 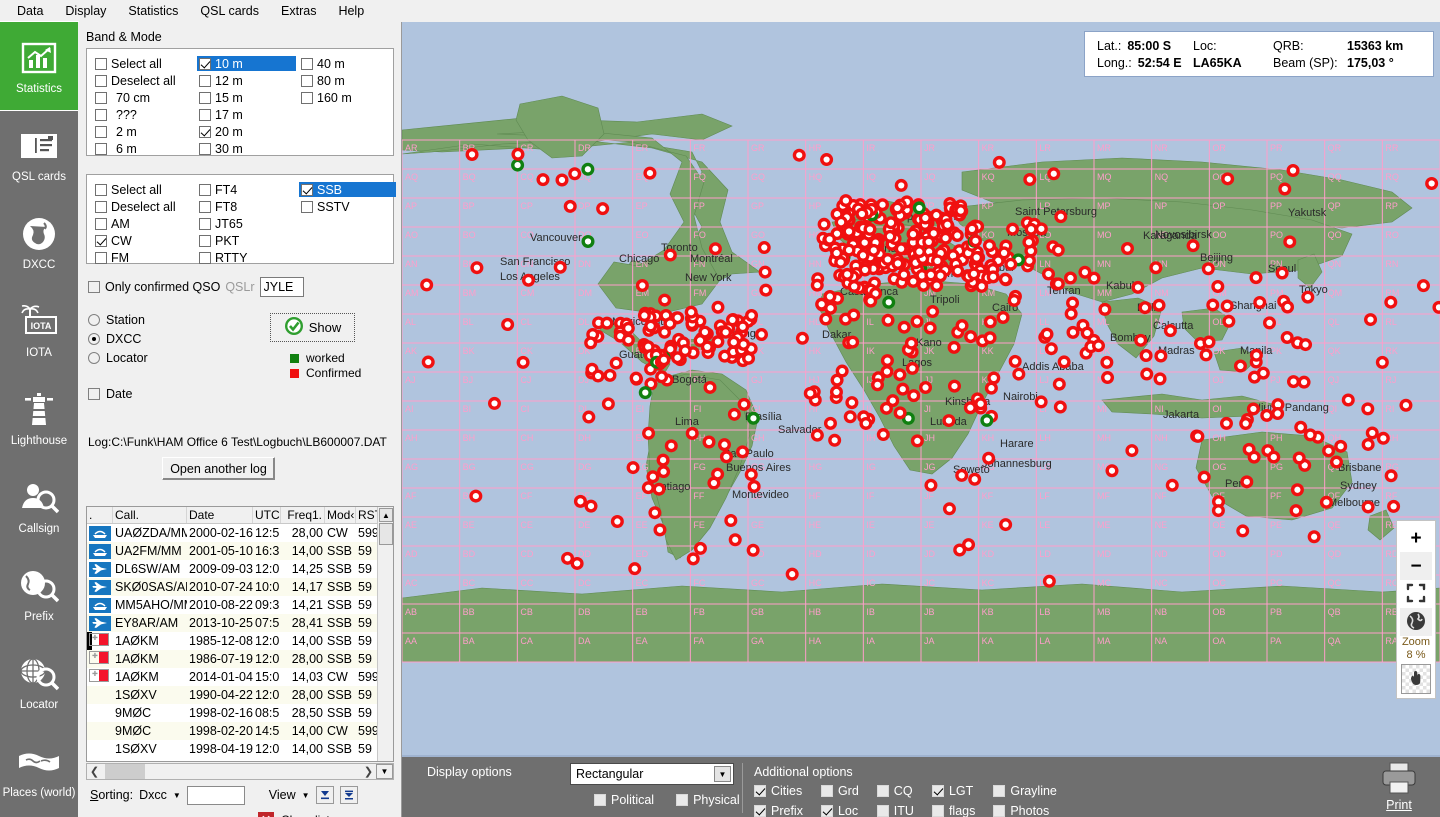 What do you see at coordinates (1416, 622) in the screenshot?
I see `globe-view-button` at bounding box center [1416, 622].